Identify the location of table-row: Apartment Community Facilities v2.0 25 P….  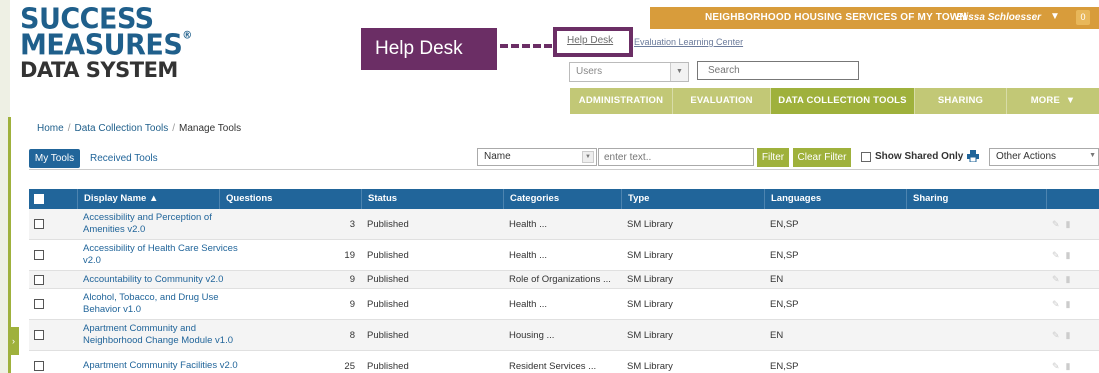
(564, 362).